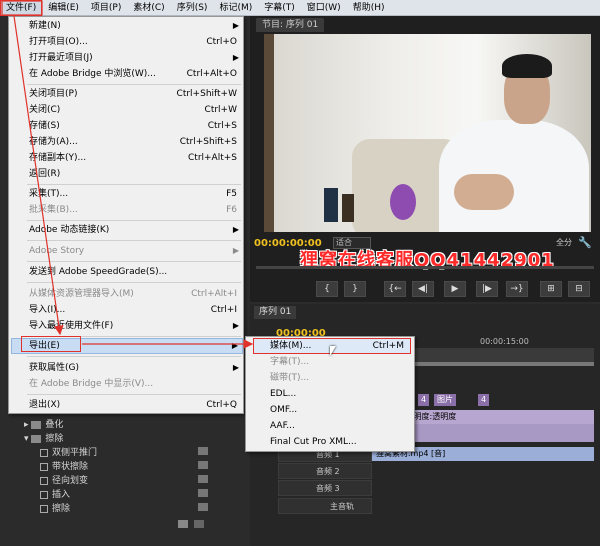 The image size is (600, 546). Describe the element at coordinates (136, 110) in the screenshot. I see `menu-item-close: 关闭(C) Ctrl+W` at that location.